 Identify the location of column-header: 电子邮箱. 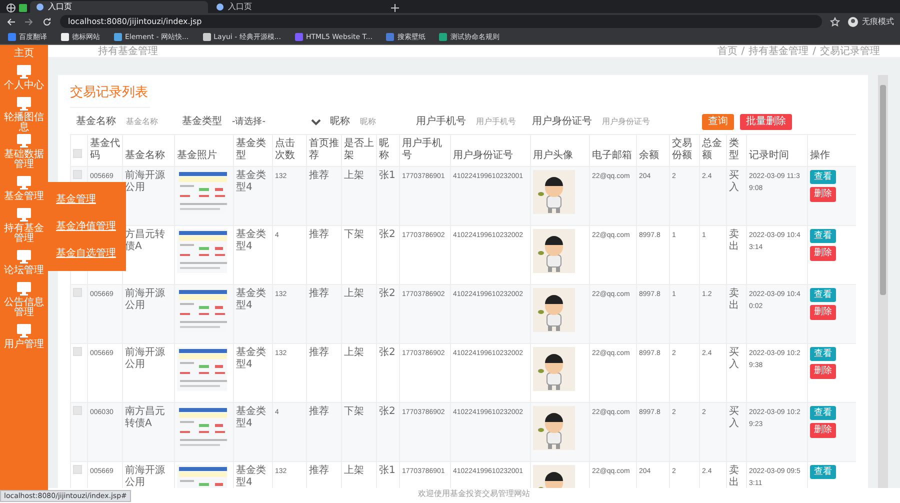
(613, 150).